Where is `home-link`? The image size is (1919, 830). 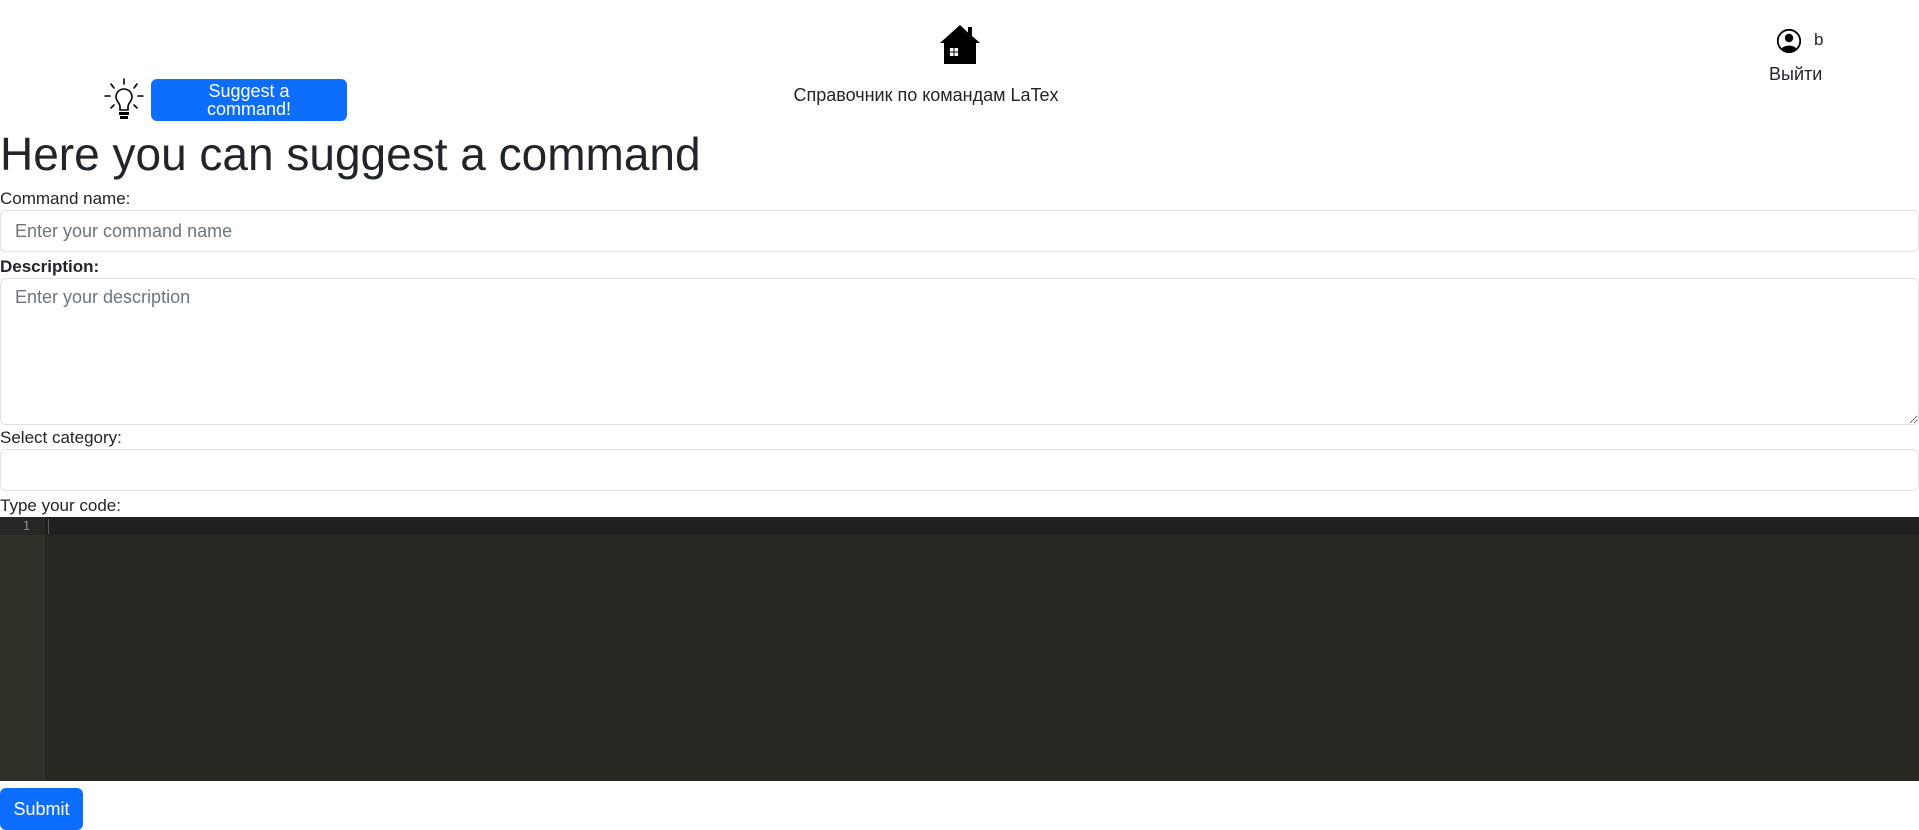 home-link is located at coordinates (960, 44).